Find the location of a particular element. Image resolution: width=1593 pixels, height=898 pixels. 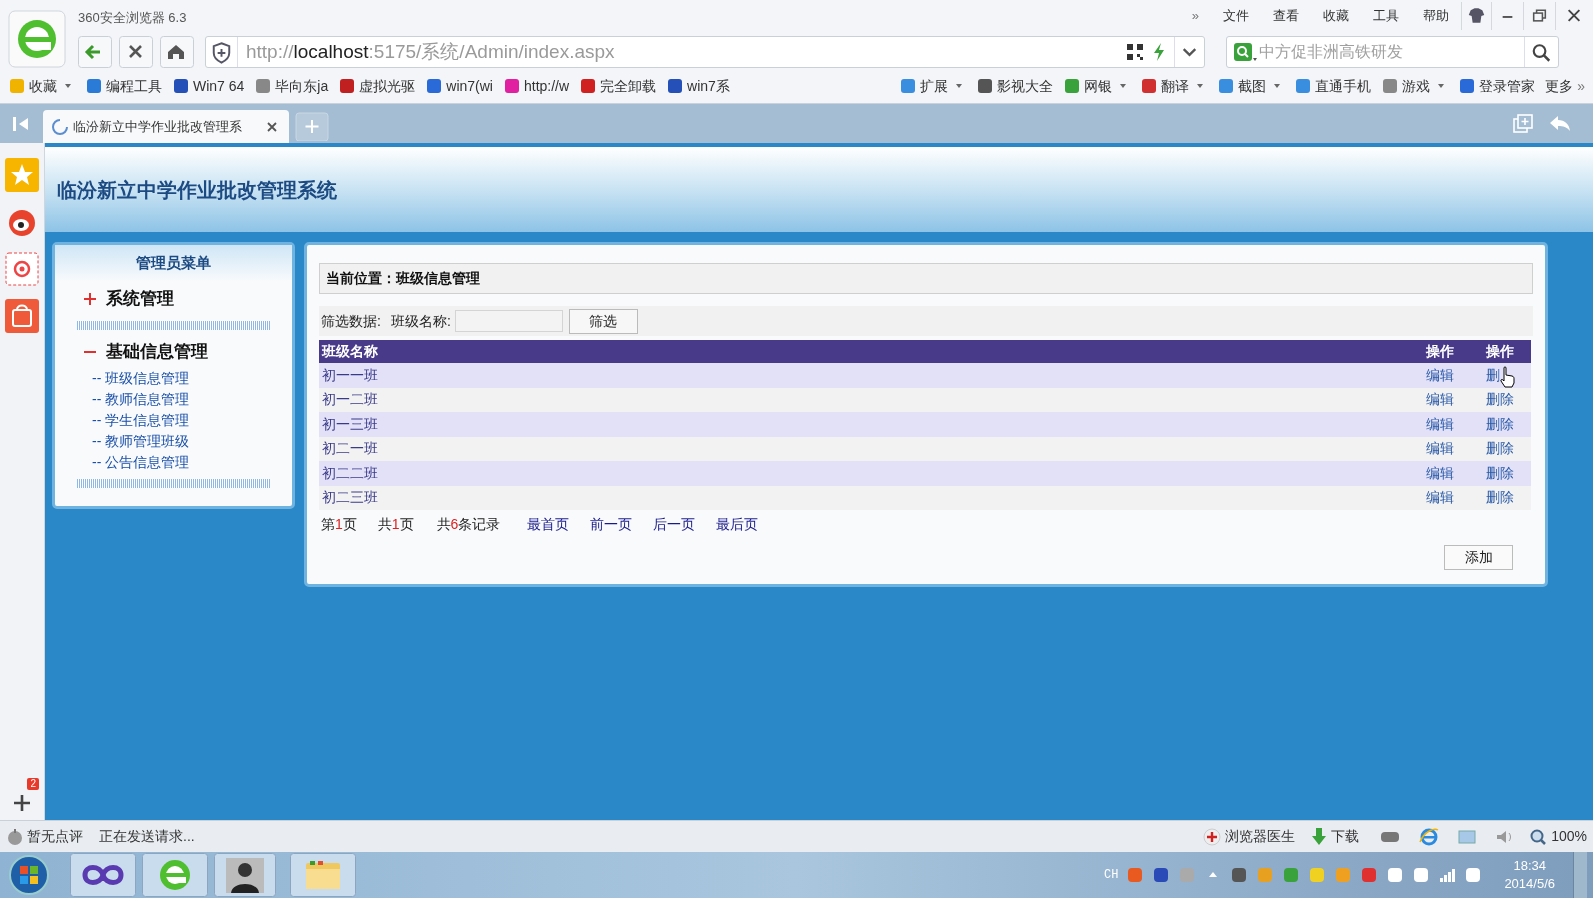

back-icon is located at coordinates (95, 52).